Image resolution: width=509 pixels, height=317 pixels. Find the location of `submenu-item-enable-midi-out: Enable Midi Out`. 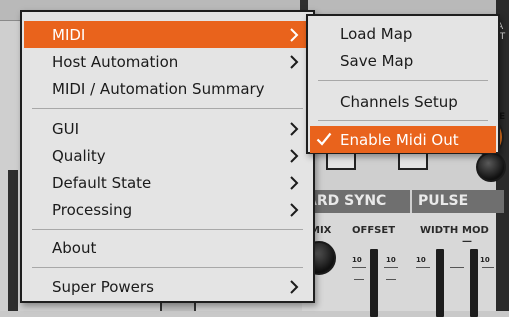

submenu-item-enable-midi-out: Enable Midi Out is located at coordinates (403, 139).